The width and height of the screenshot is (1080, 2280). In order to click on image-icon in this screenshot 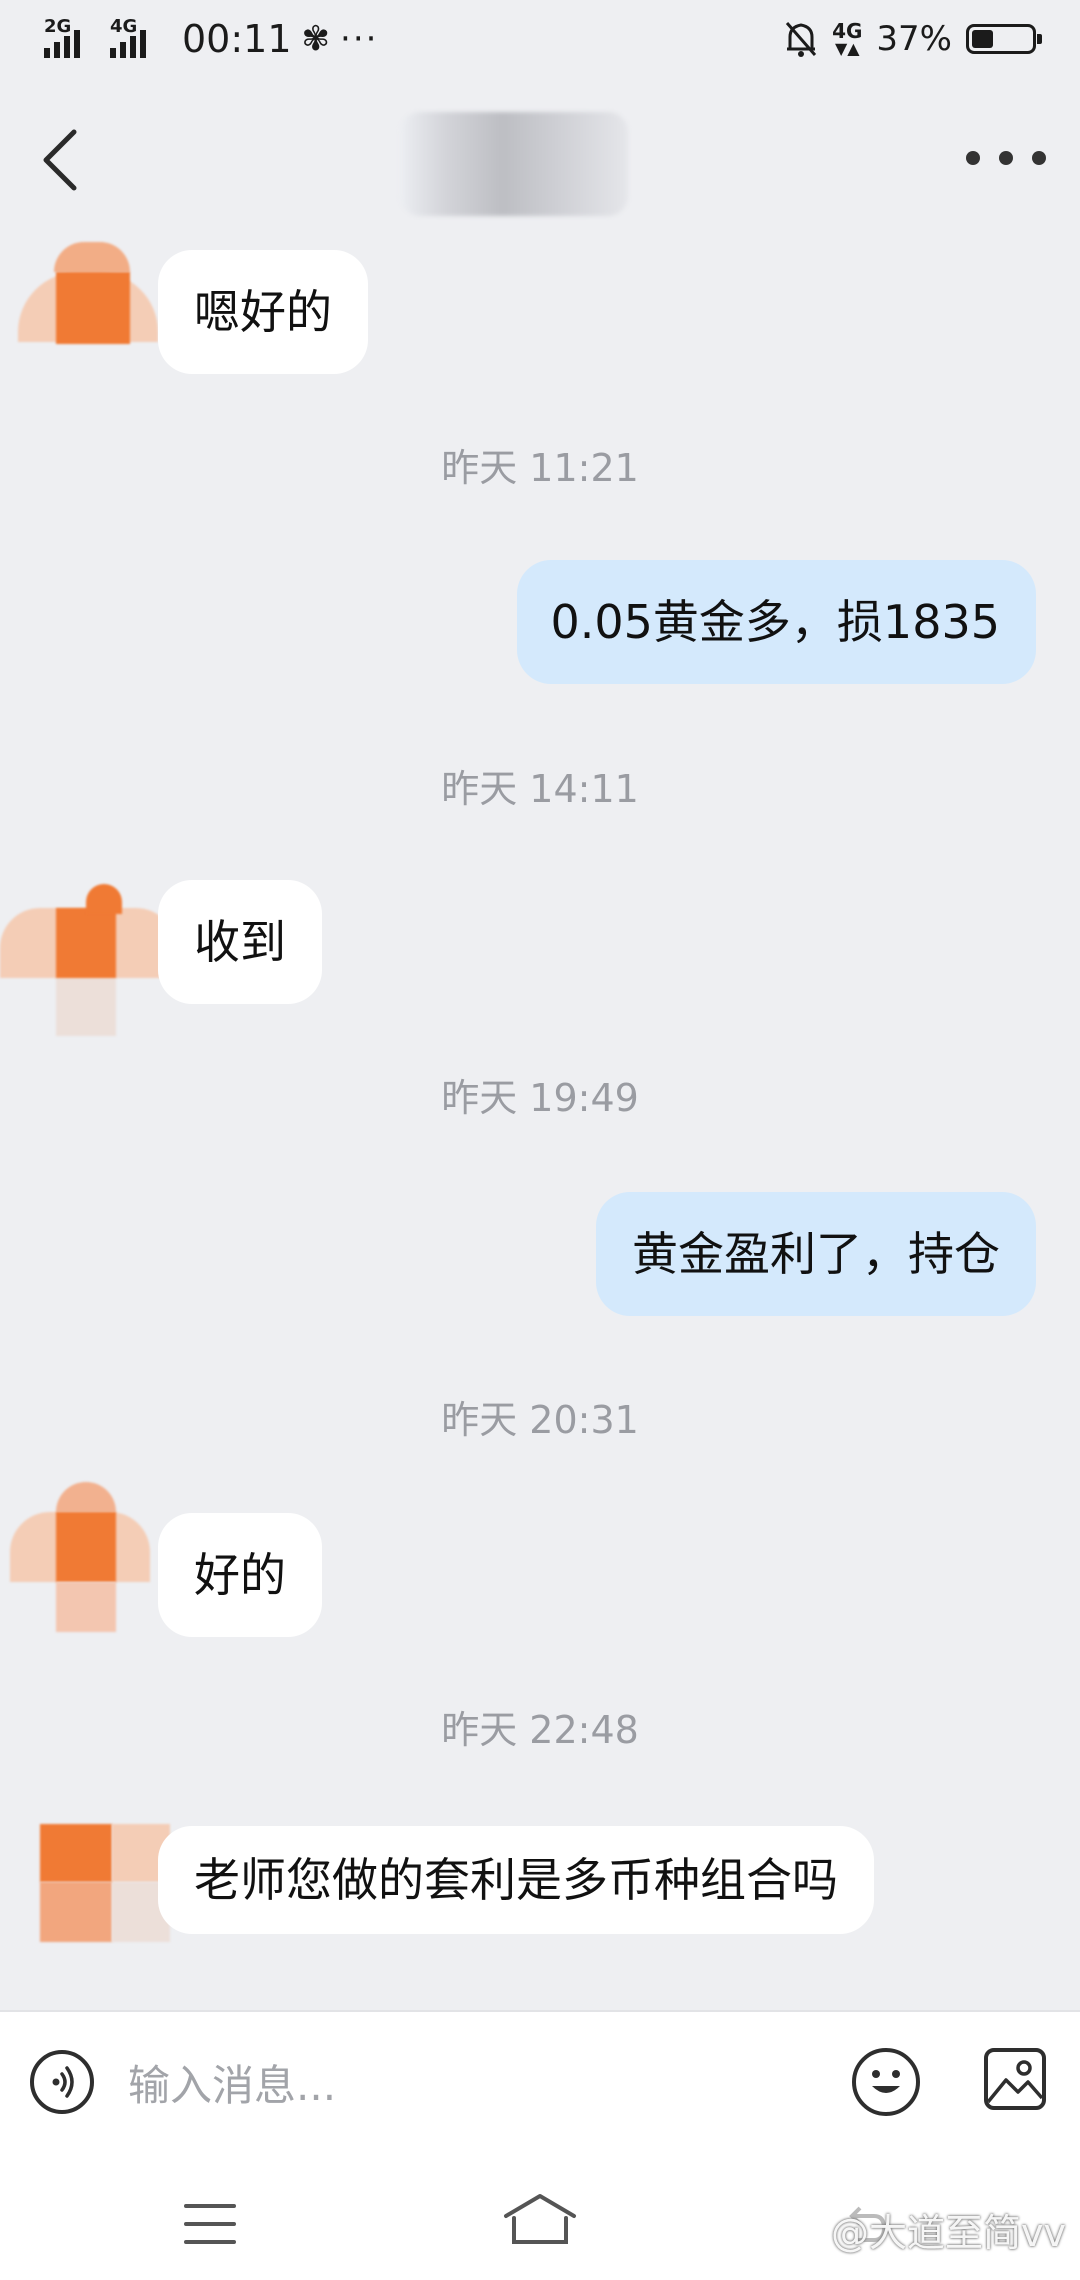, I will do `click(1015, 2082)`.